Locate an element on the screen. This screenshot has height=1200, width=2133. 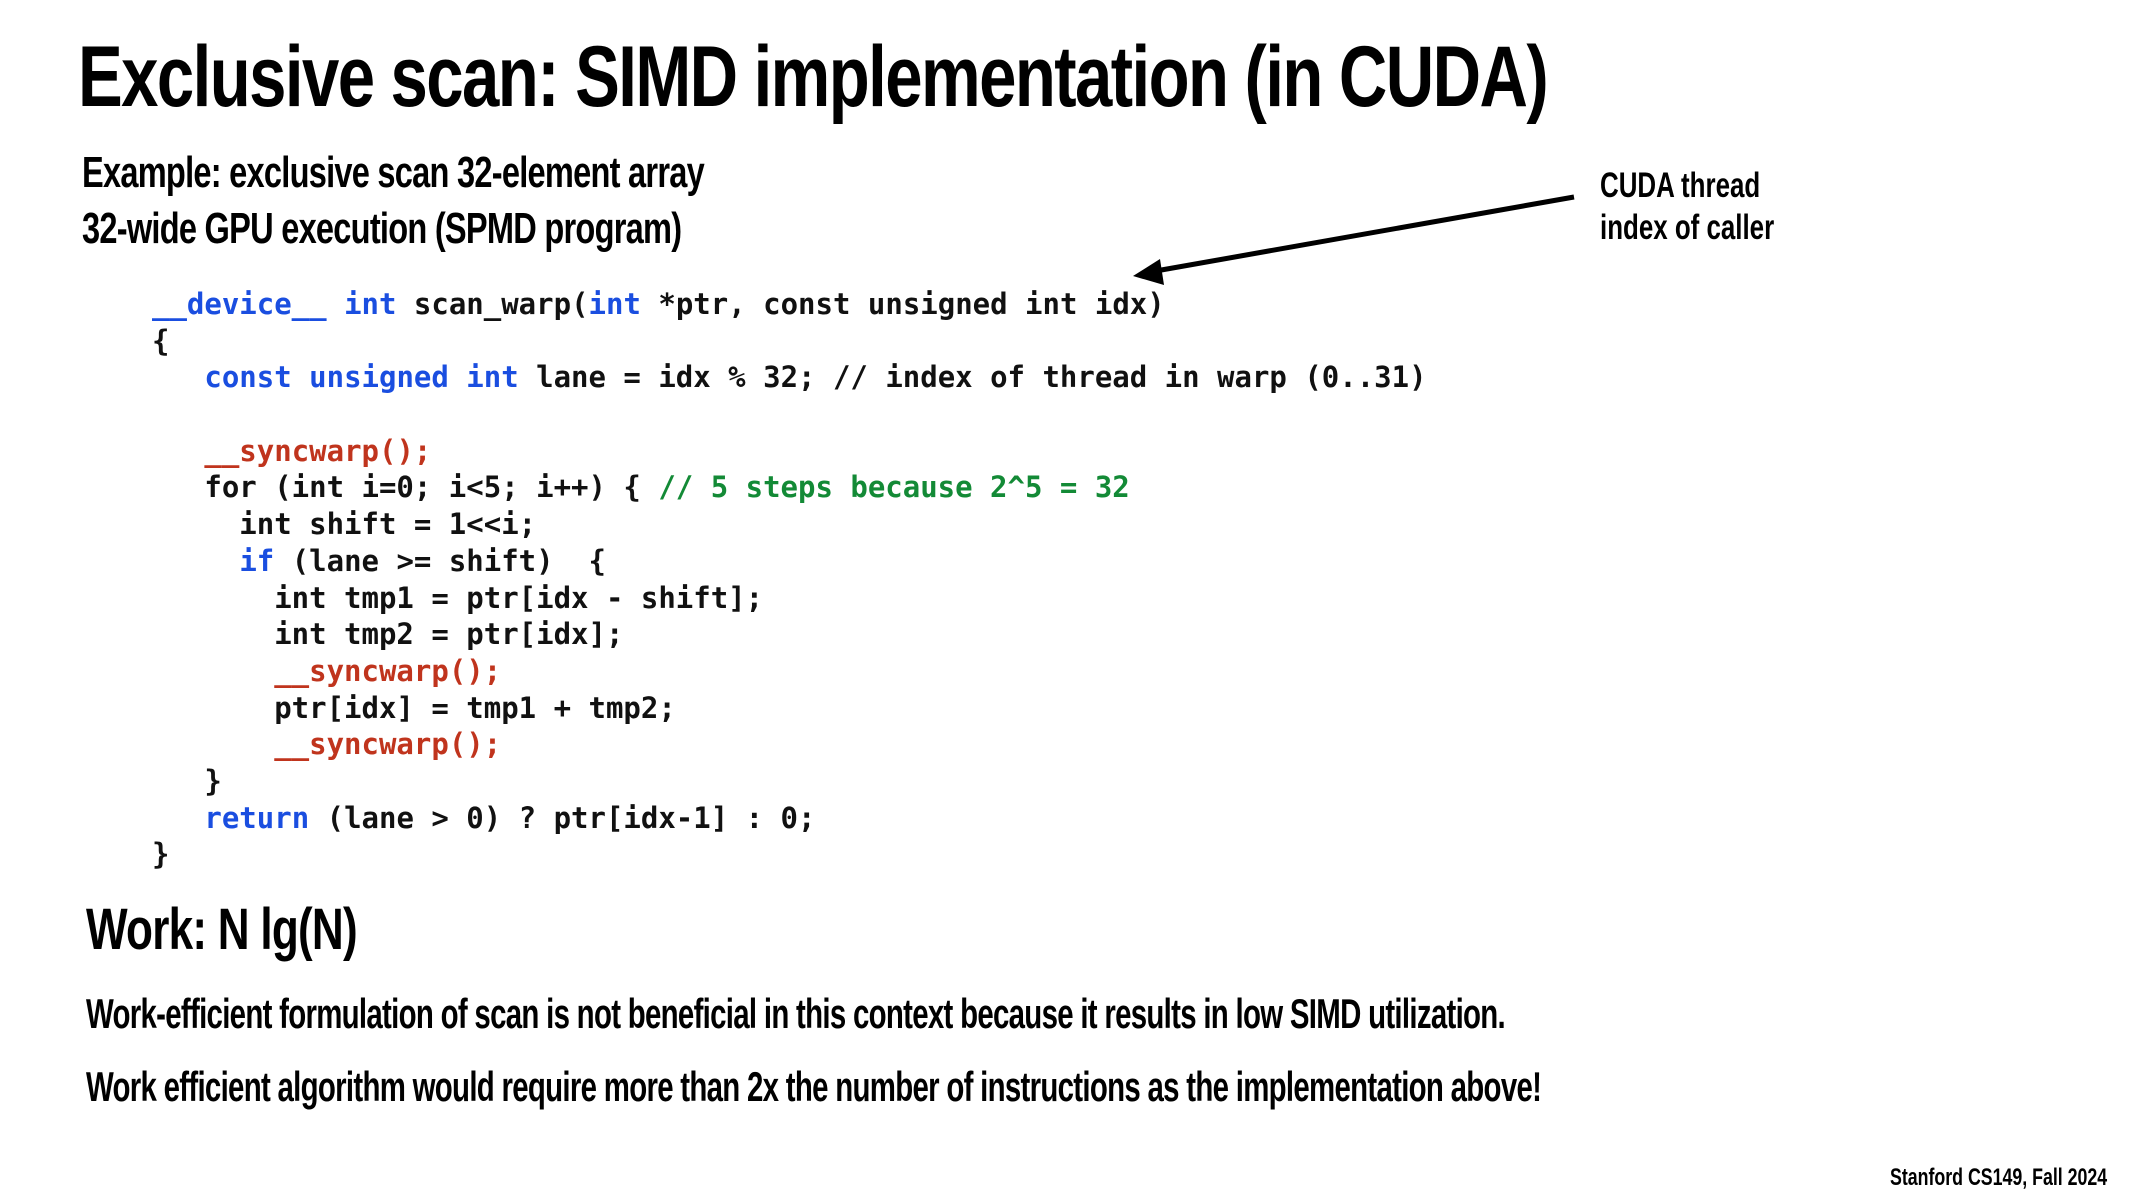
code-line: return (lane > 0) ? ptr[idx-1] : 0; is located at coordinates (789, 818).